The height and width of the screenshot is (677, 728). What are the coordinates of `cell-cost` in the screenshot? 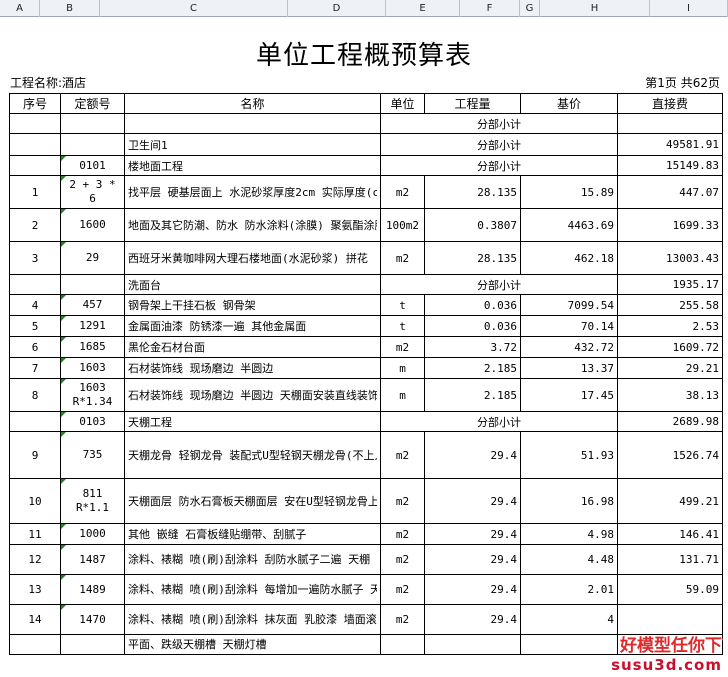 It's located at (670, 619).